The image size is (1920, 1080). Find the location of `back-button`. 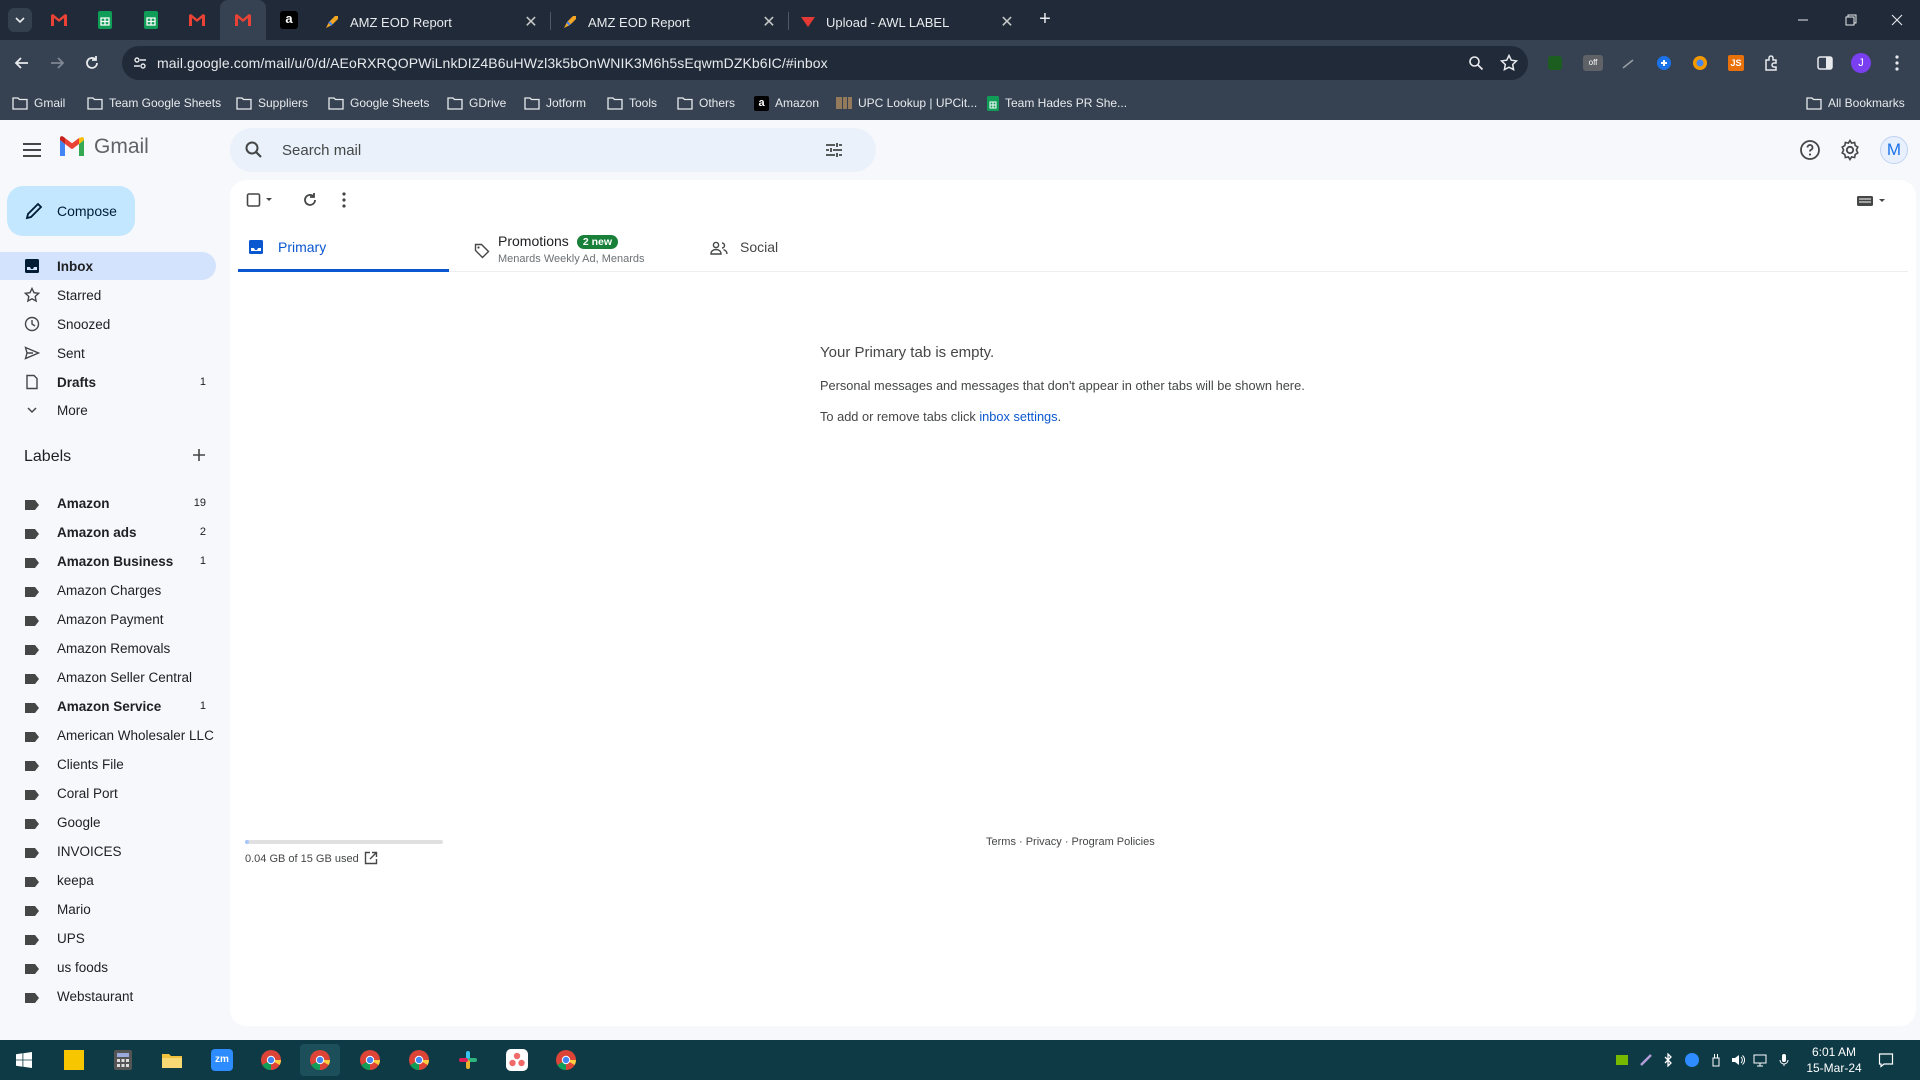

back-button is located at coordinates (22, 63).